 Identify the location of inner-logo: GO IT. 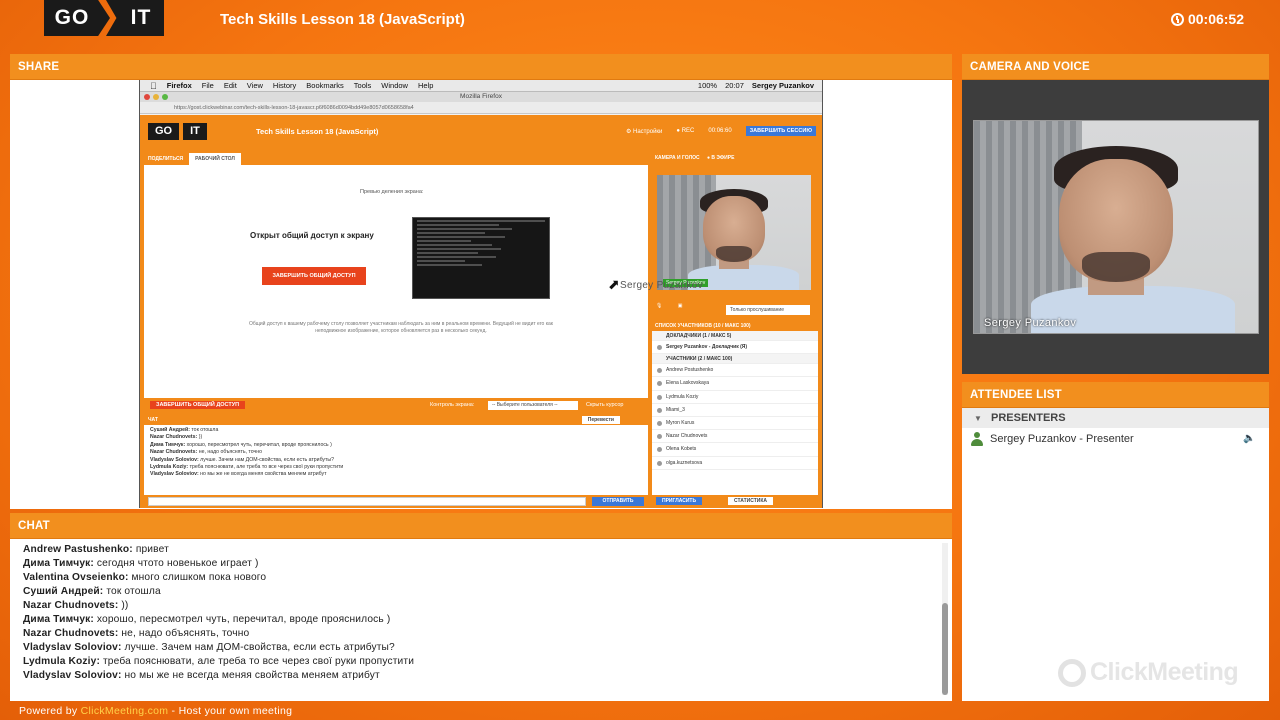
(177, 131).